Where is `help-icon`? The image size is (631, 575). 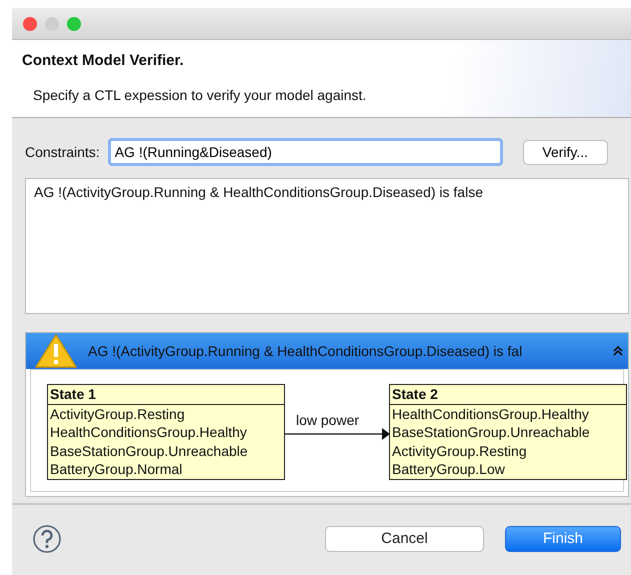
help-icon is located at coordinates (47, 539).